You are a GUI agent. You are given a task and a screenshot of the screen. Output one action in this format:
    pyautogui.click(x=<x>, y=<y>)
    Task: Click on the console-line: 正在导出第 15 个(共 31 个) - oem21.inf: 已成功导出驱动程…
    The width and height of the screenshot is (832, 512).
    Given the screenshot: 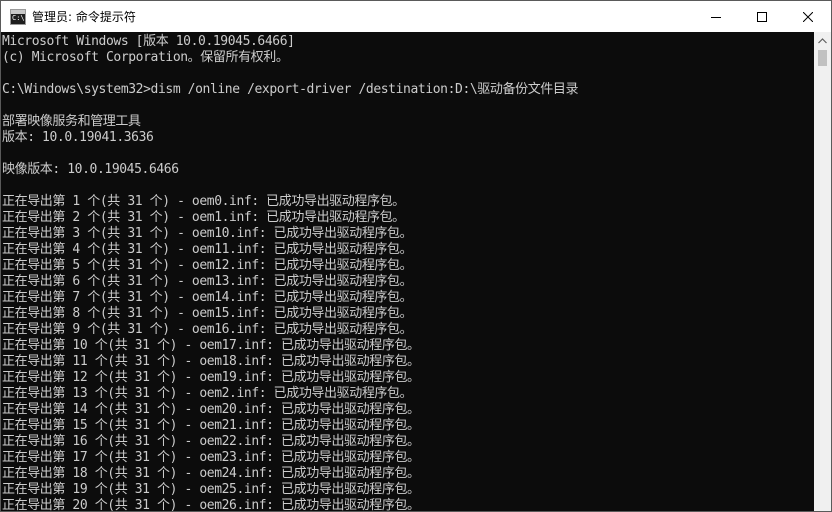 What is the action you would take?
    pyautogui.click(x=211, y=425)
    